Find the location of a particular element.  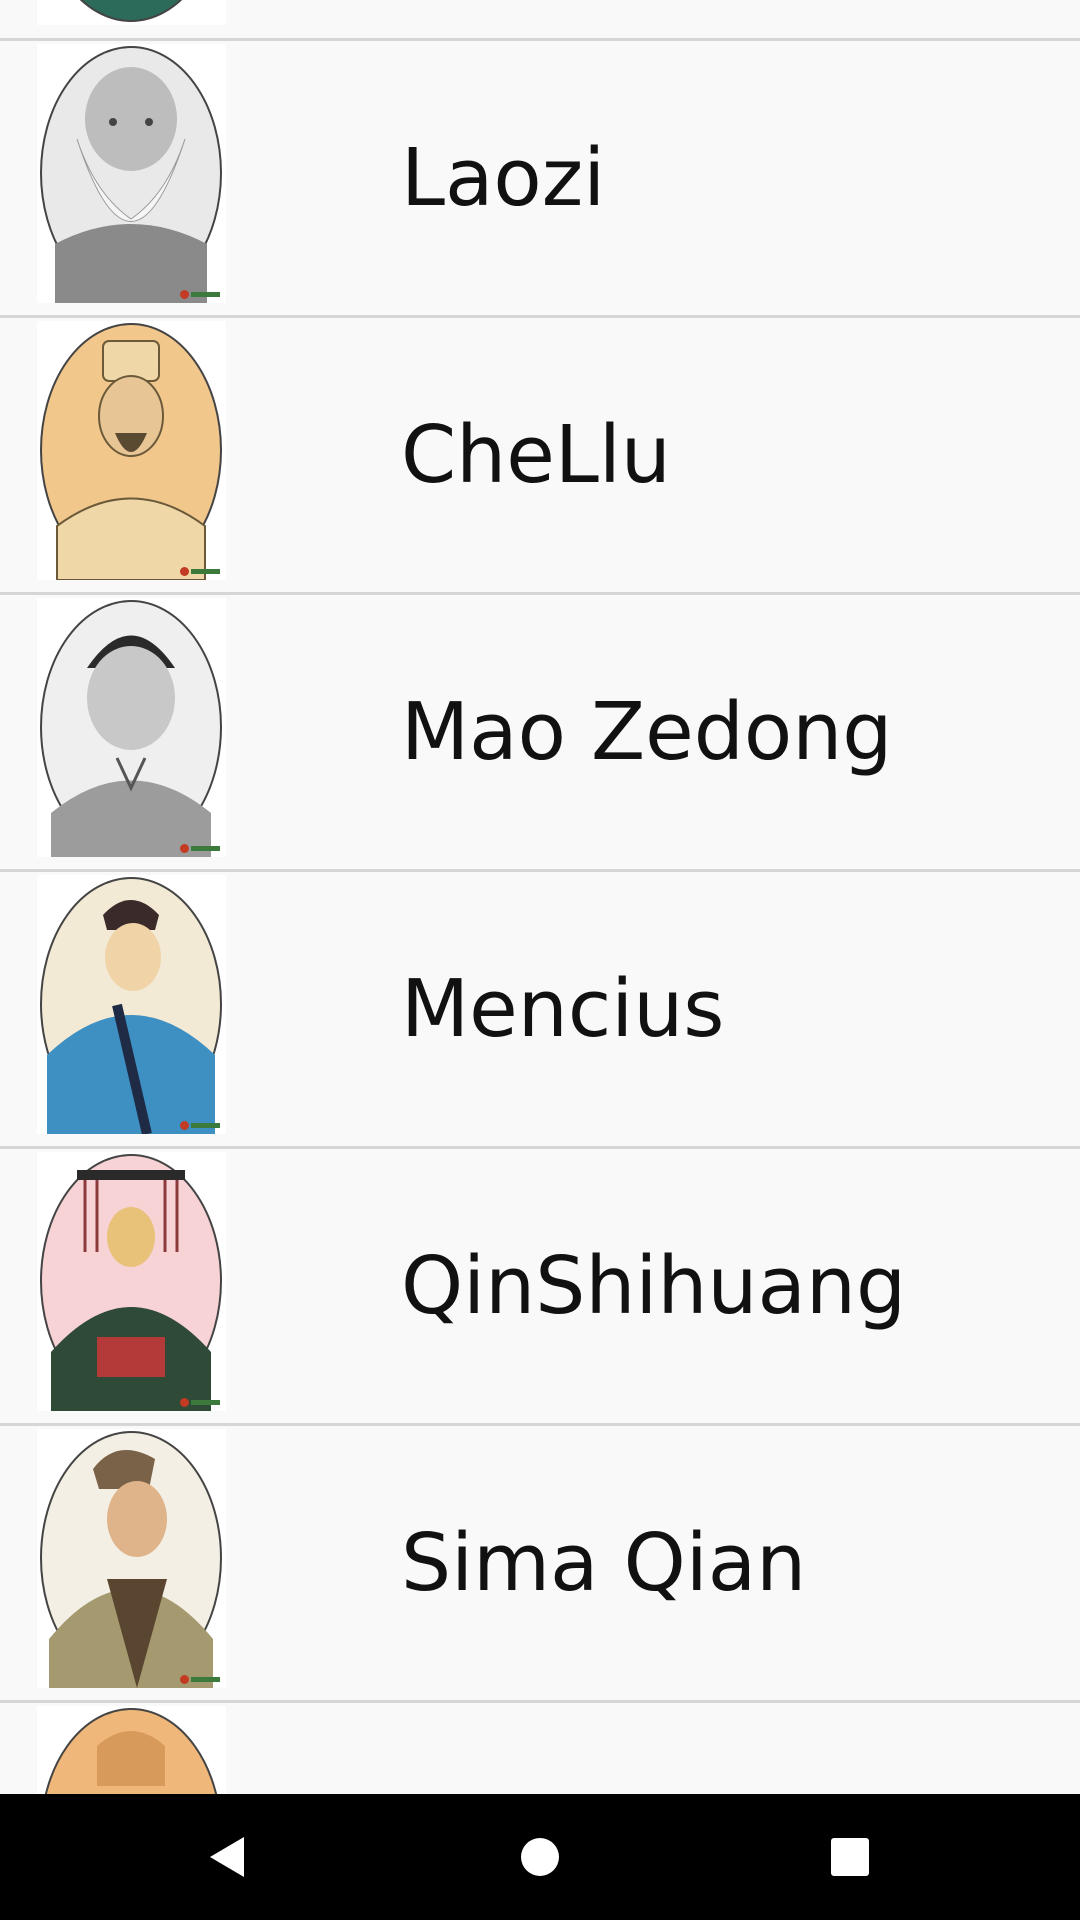

list-item-partial-top is located at coordinates (540, 19).